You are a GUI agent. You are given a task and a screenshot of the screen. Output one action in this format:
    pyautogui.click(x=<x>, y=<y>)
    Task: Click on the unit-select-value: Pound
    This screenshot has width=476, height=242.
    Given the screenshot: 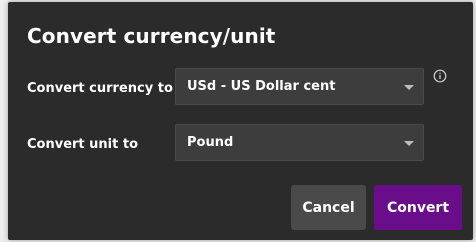 What is the action you would take?
    pyautogui.click(x=210, y=142)
    